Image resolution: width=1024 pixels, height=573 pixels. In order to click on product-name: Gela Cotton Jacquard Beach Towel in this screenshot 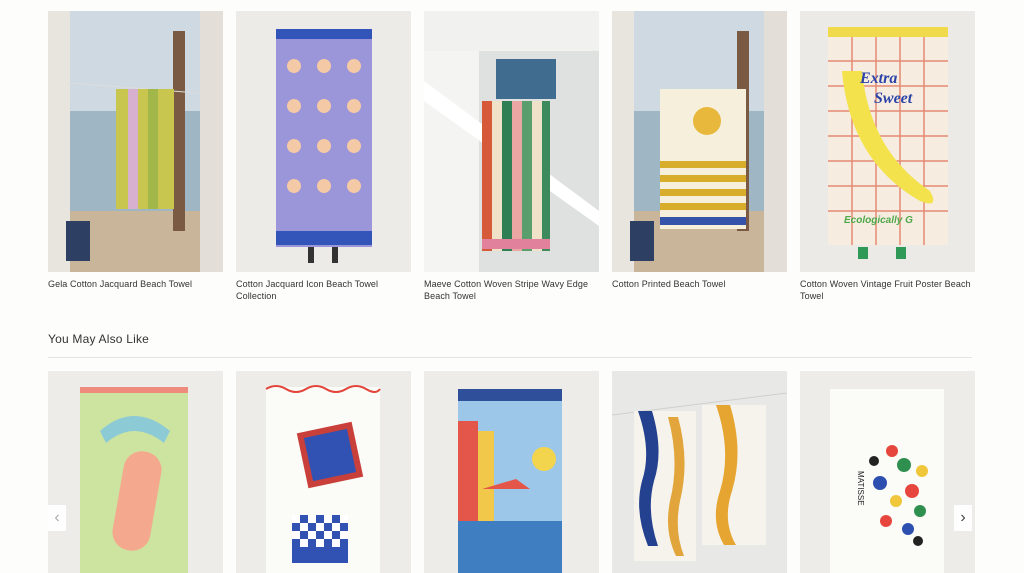, I will do `click(135, 284)`.